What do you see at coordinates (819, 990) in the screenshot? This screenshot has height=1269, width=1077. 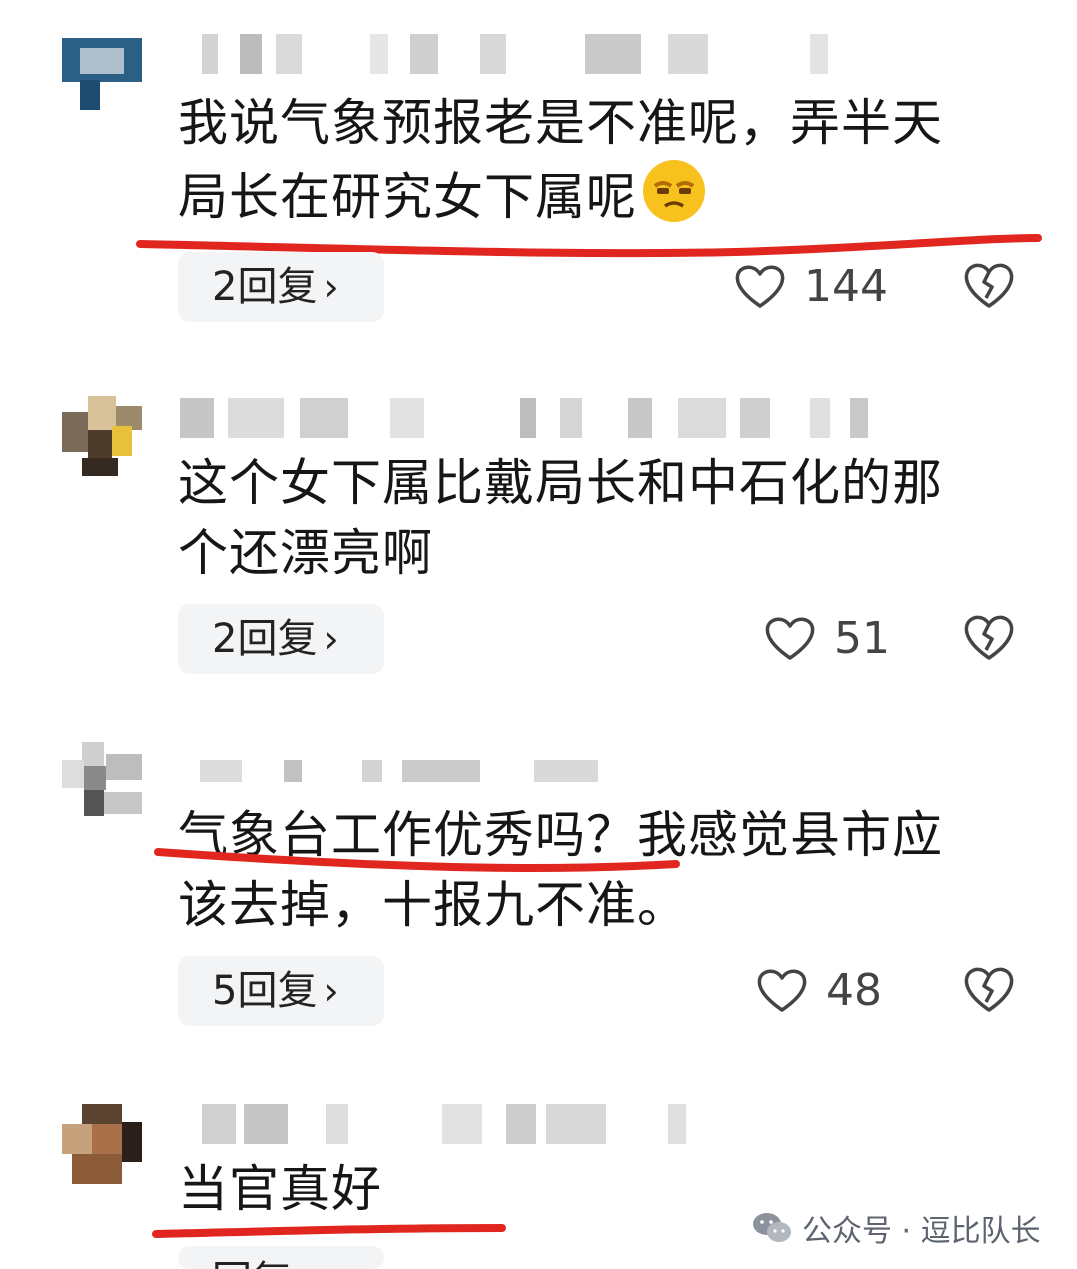 I see `like-button: 48` at bounding box center [819, 990].